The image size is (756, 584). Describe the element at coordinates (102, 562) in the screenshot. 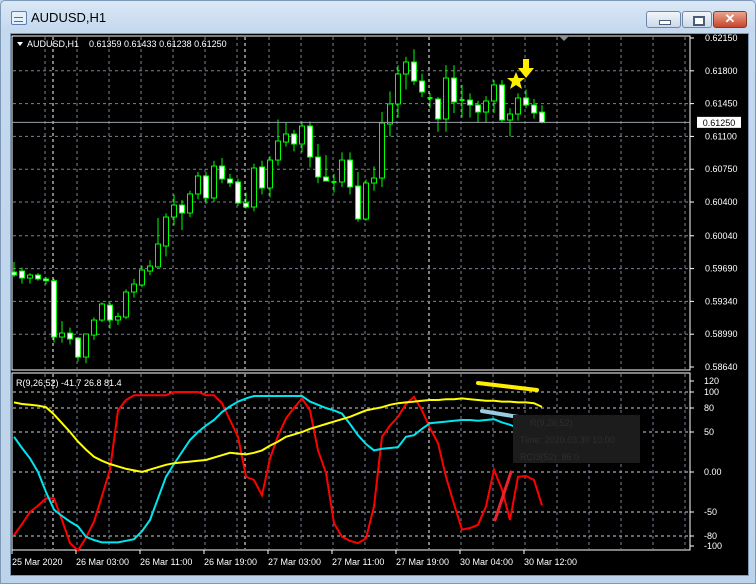

I see `time-label: 26 Mar 03:00` at that location.